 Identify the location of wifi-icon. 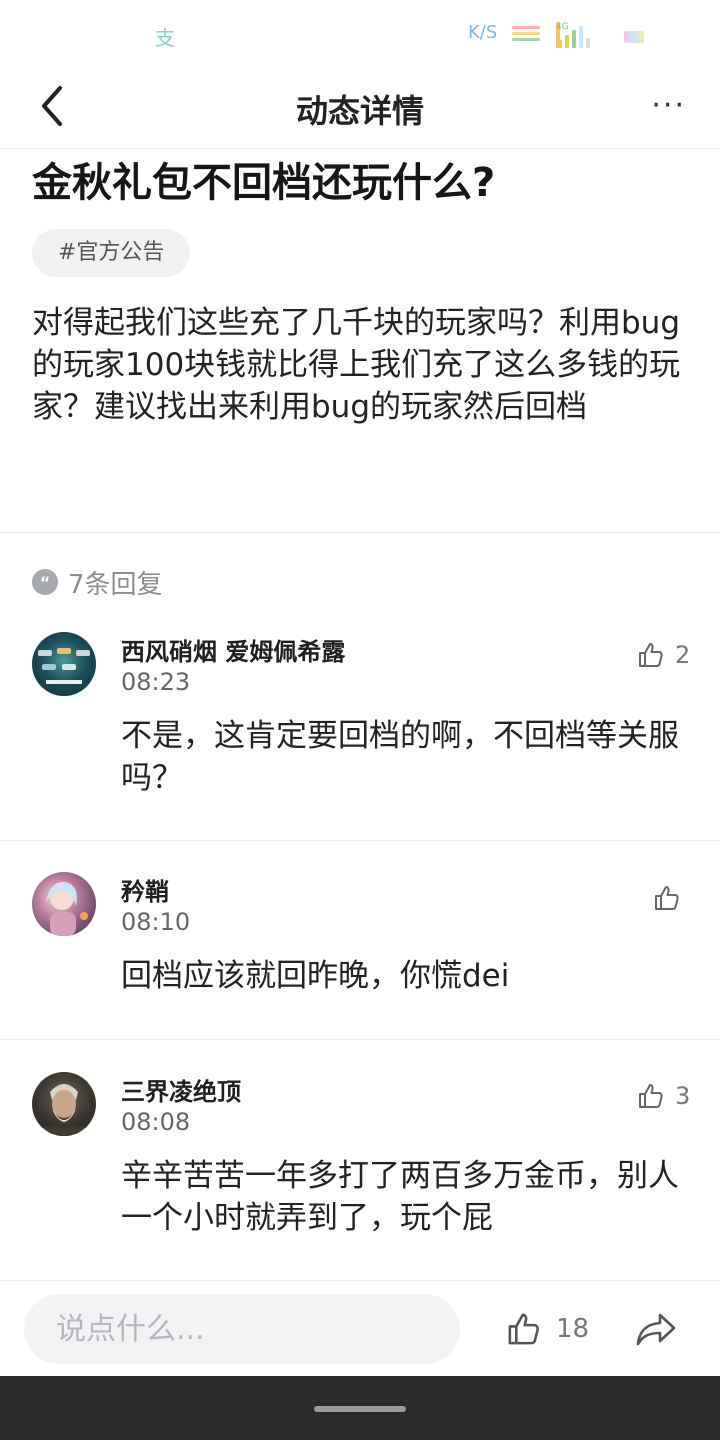
(526, 37).